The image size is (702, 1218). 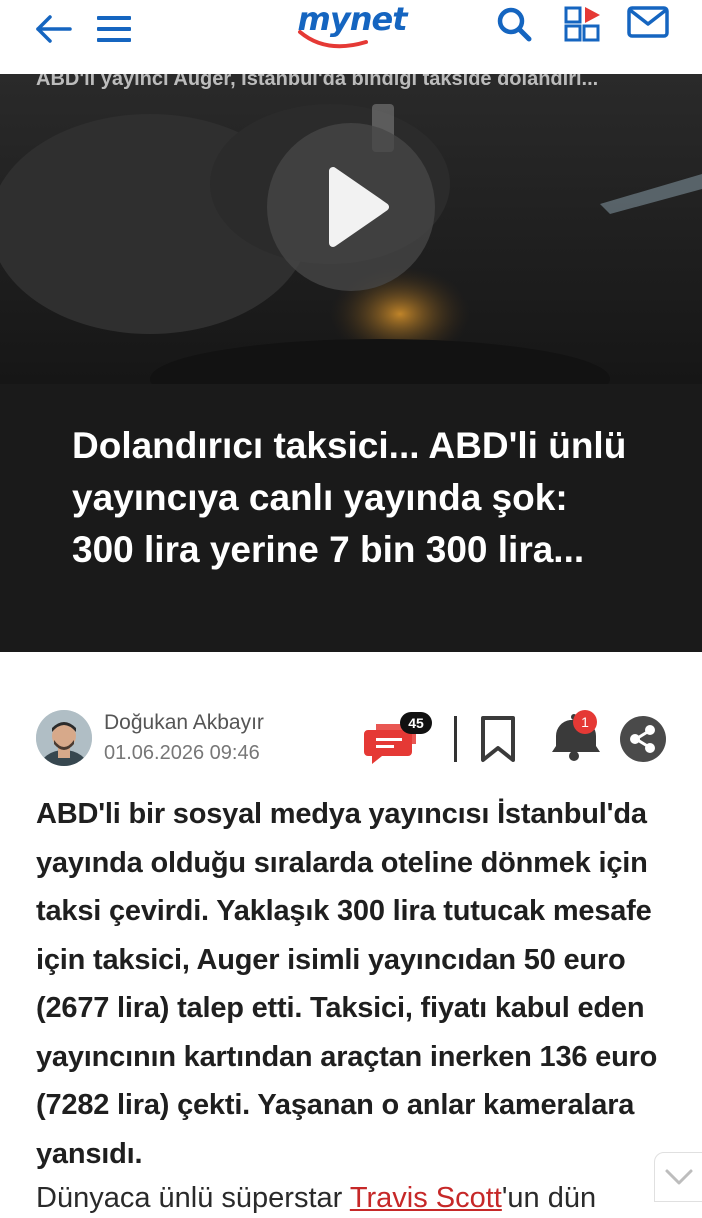 What do you see at coordinates (576, 737) in the screenshot?
I see `notifications-button: 1` at bounding box center [576, 737].